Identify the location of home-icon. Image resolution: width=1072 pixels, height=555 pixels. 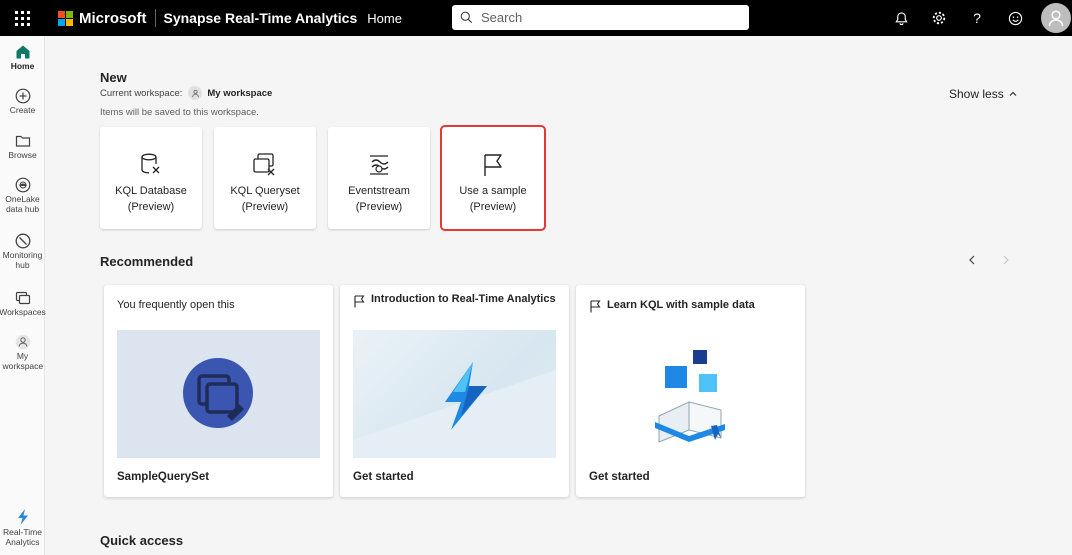
(22, 52).